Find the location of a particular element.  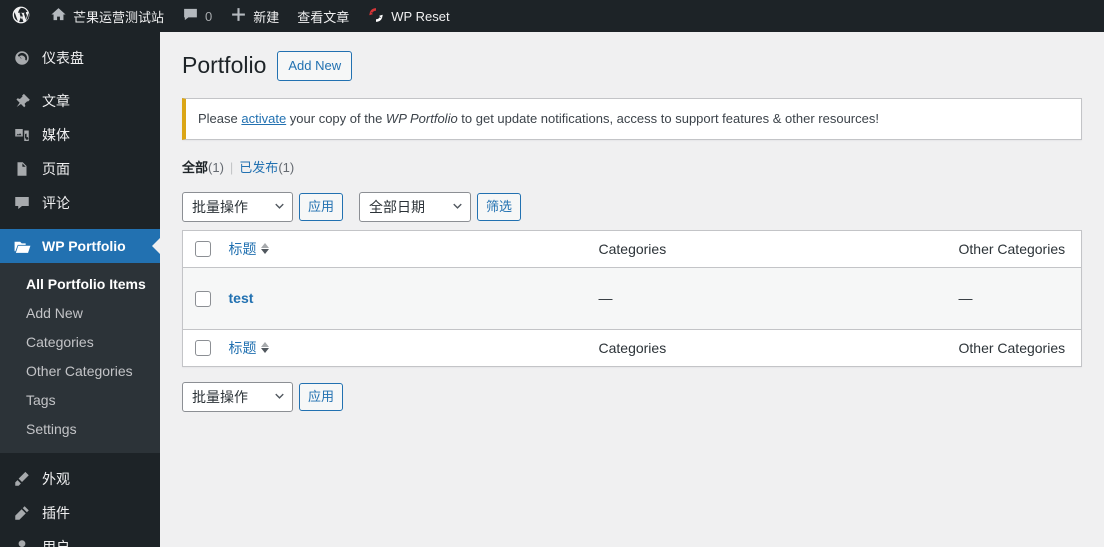

table-head: 标题 Categories Other Categories is located at coordinates (632, 249).